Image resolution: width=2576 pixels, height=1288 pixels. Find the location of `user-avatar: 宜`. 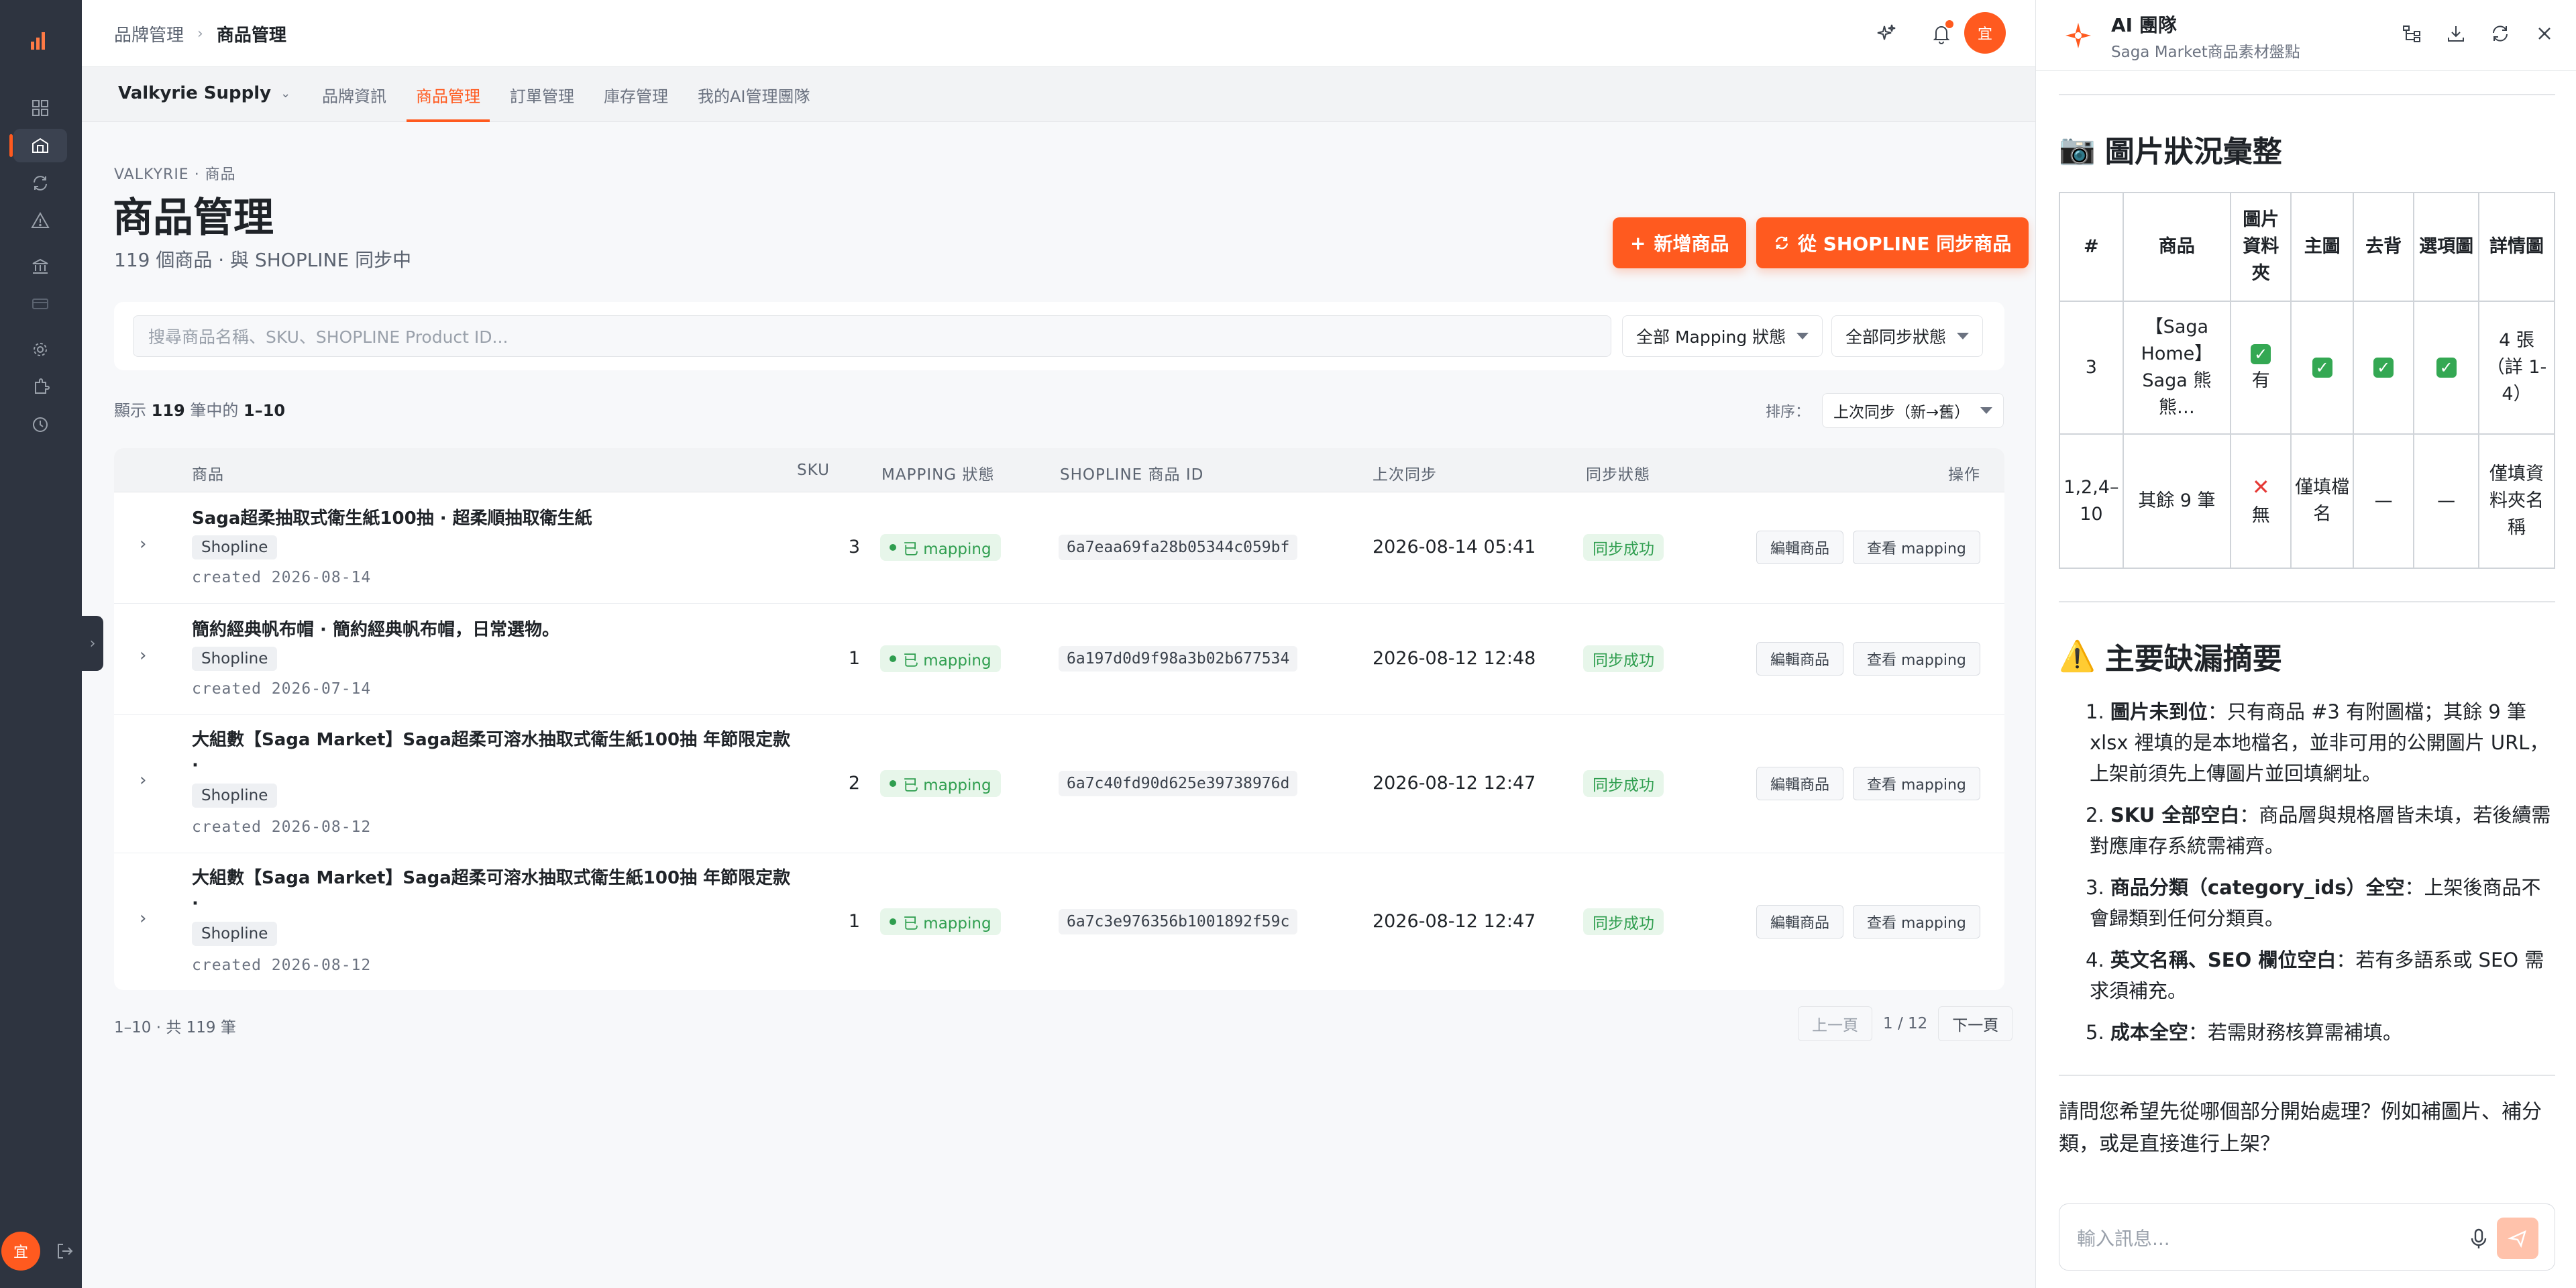

user-avatar: 宜 is located at coordinates (20, 1251).